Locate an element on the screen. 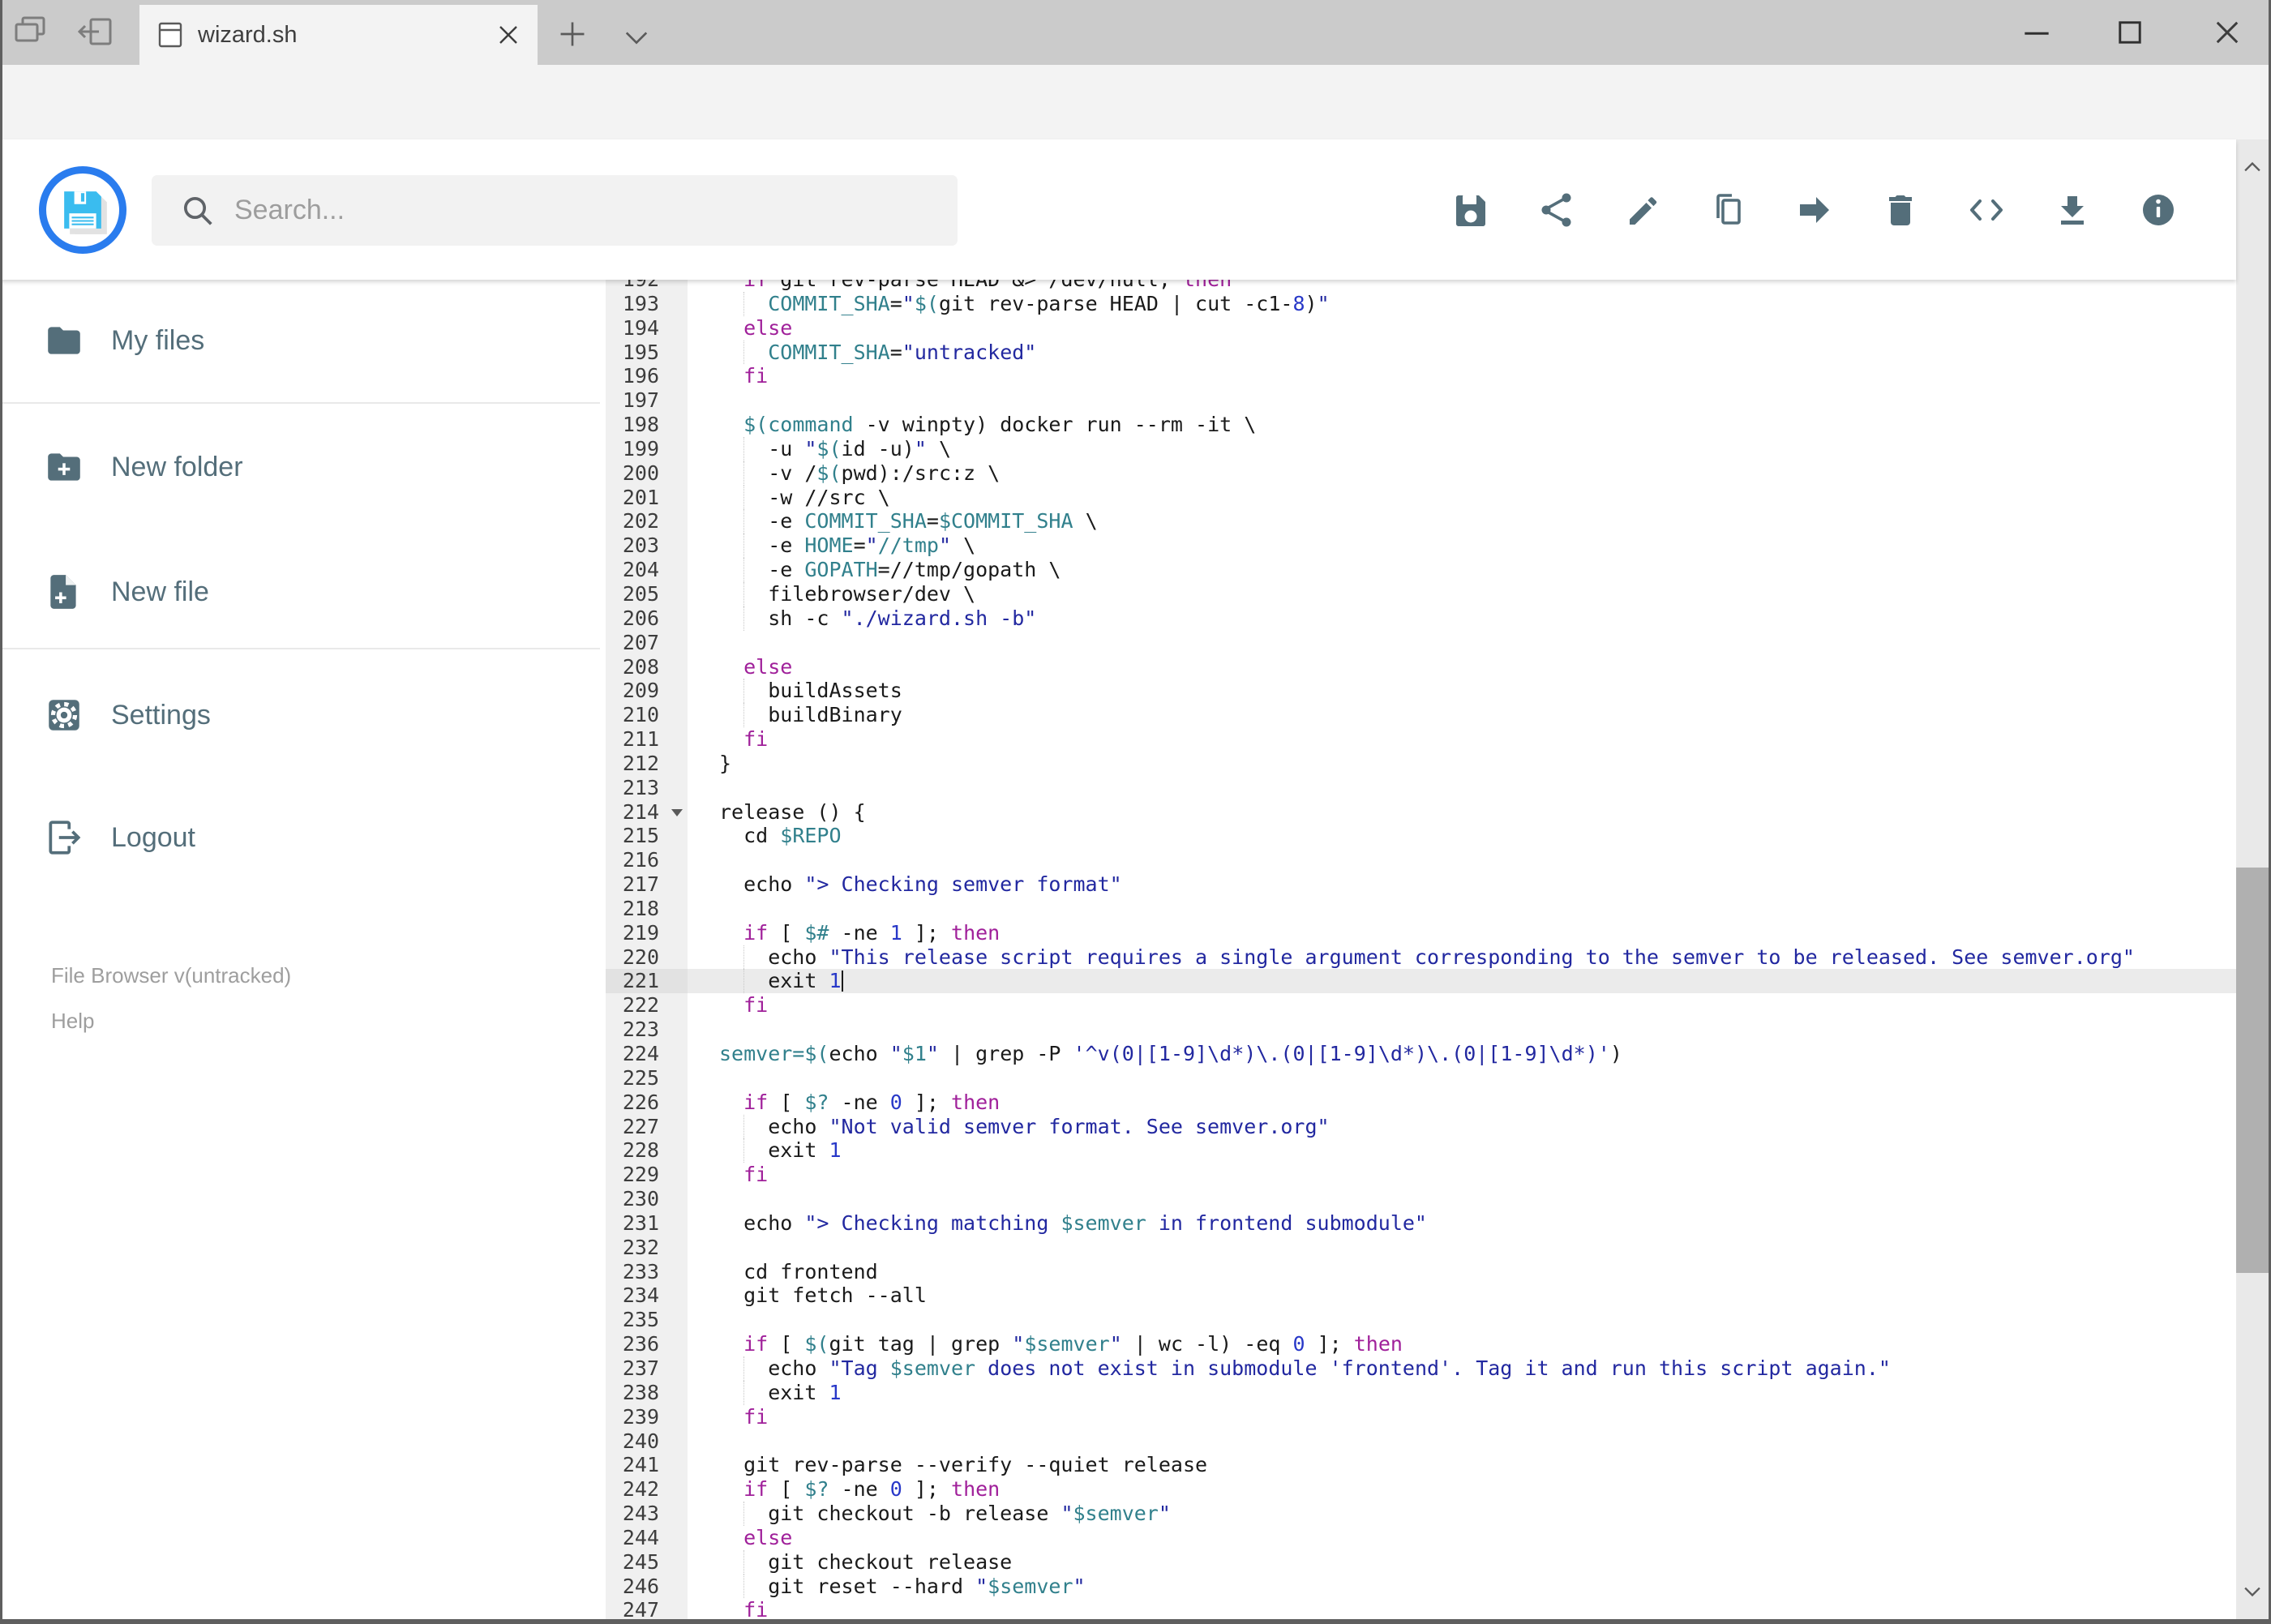 The width and height of the screenshot is (2271, 1624). line-number: 239 is located at coordinates (647, 1417).